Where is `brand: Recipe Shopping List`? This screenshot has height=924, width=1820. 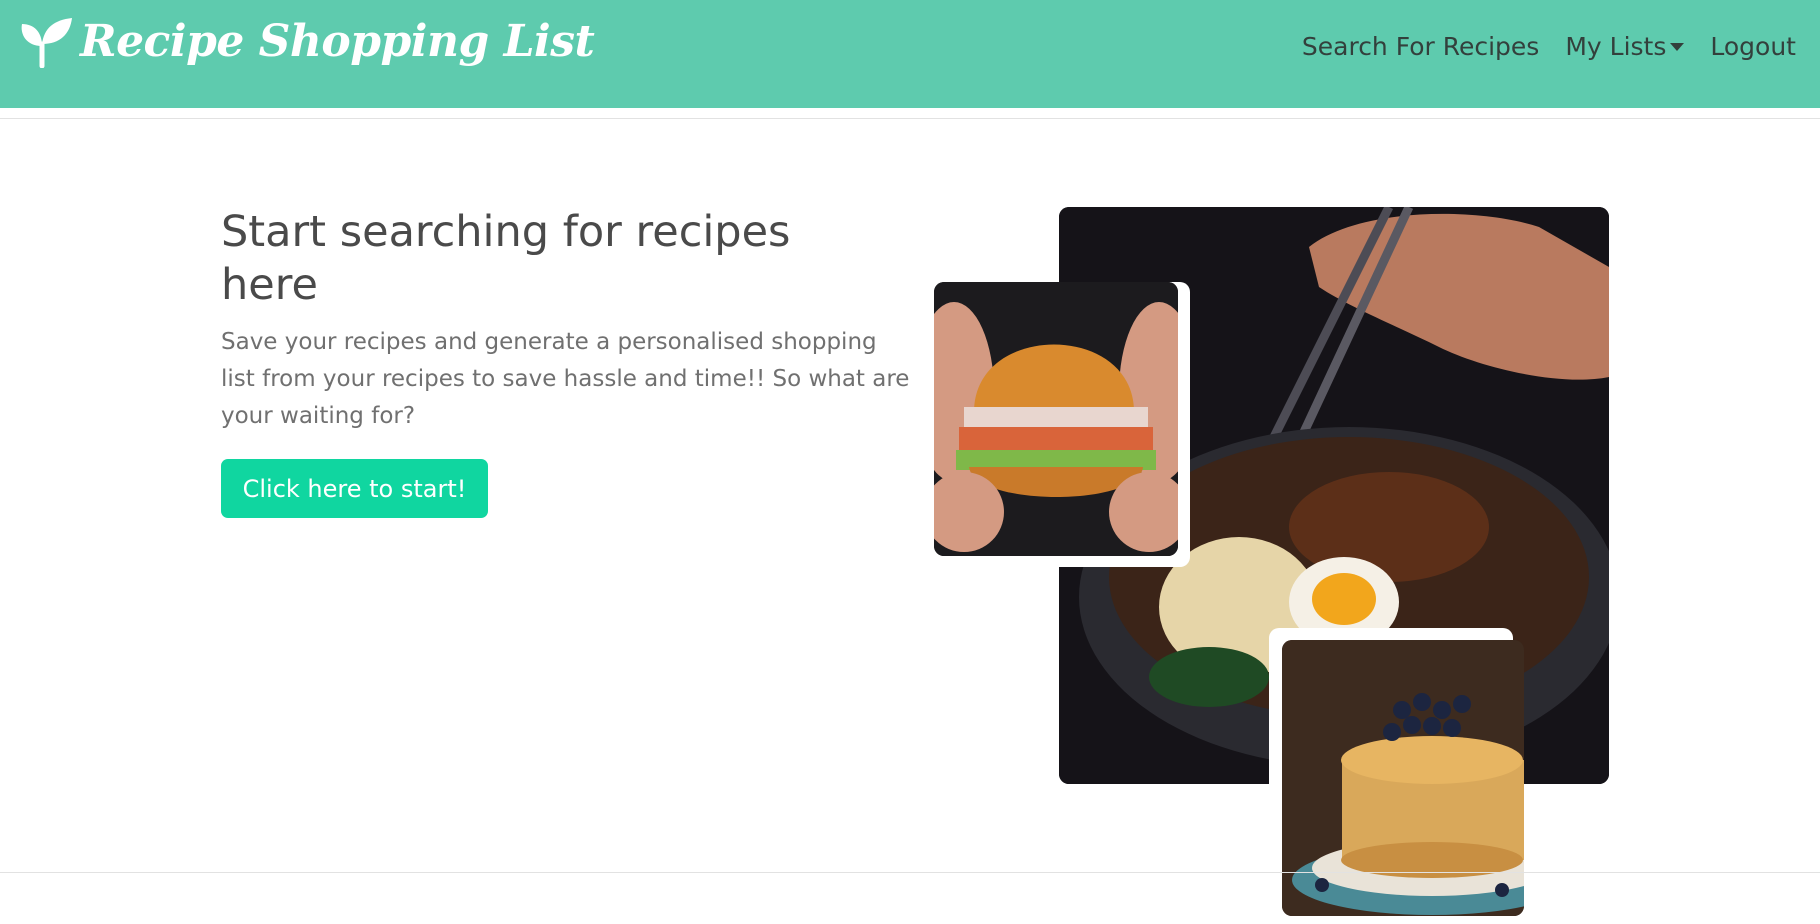
brand: Recipe Shopping List is located at coordinates (307, 41).